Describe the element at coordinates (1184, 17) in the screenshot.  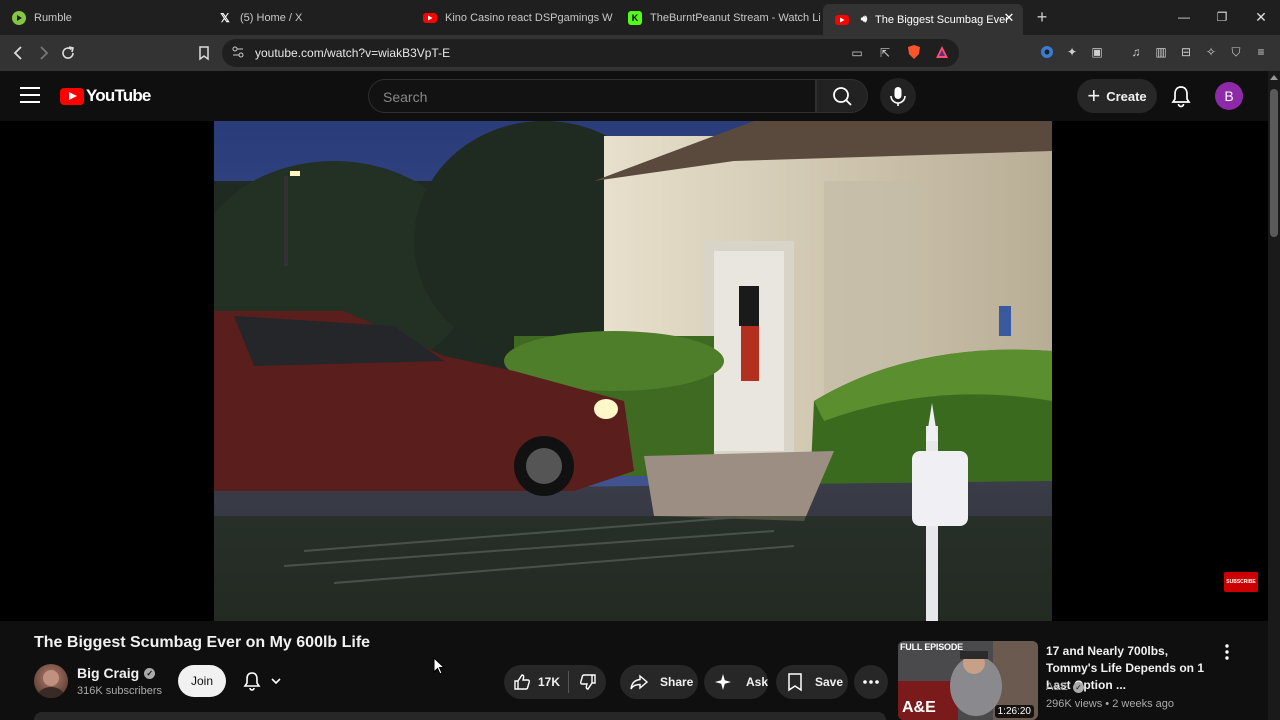
I see `minimize-button: —` at that location.